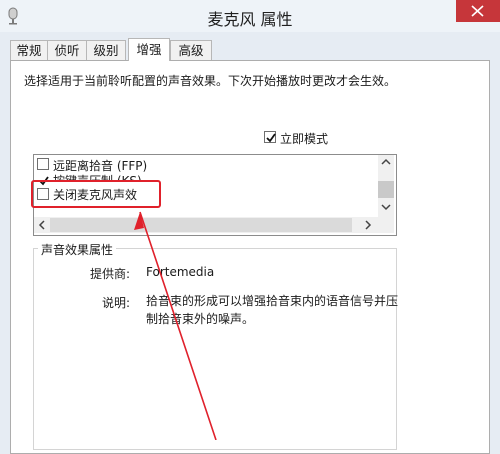 The width and height of the screenshot is (500, 454). Describe the element at coordinates (175, 325) in the screenshot. I see `annotation-arrow` at that location.